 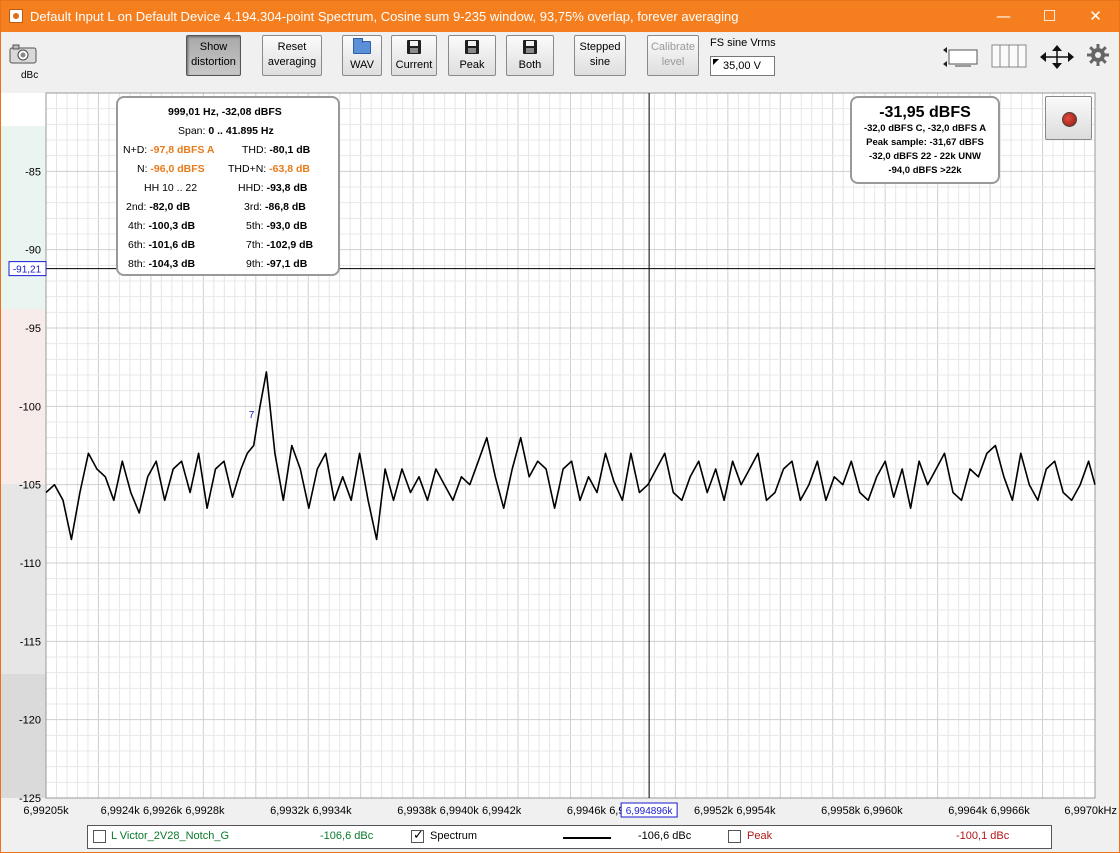 I want to click on x-tick-label: 6,9938k, so click(x=417, y=811).